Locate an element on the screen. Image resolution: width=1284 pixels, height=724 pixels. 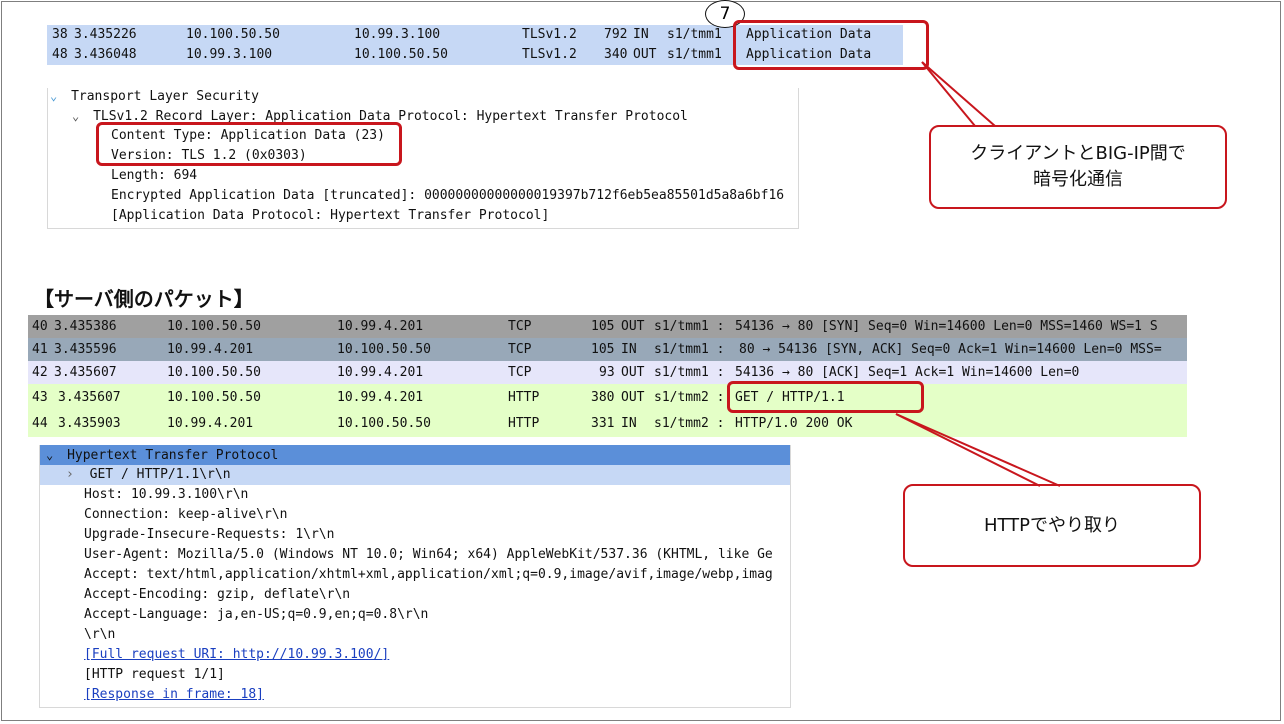
connector-client-tail is located at coordinates (948, 94).